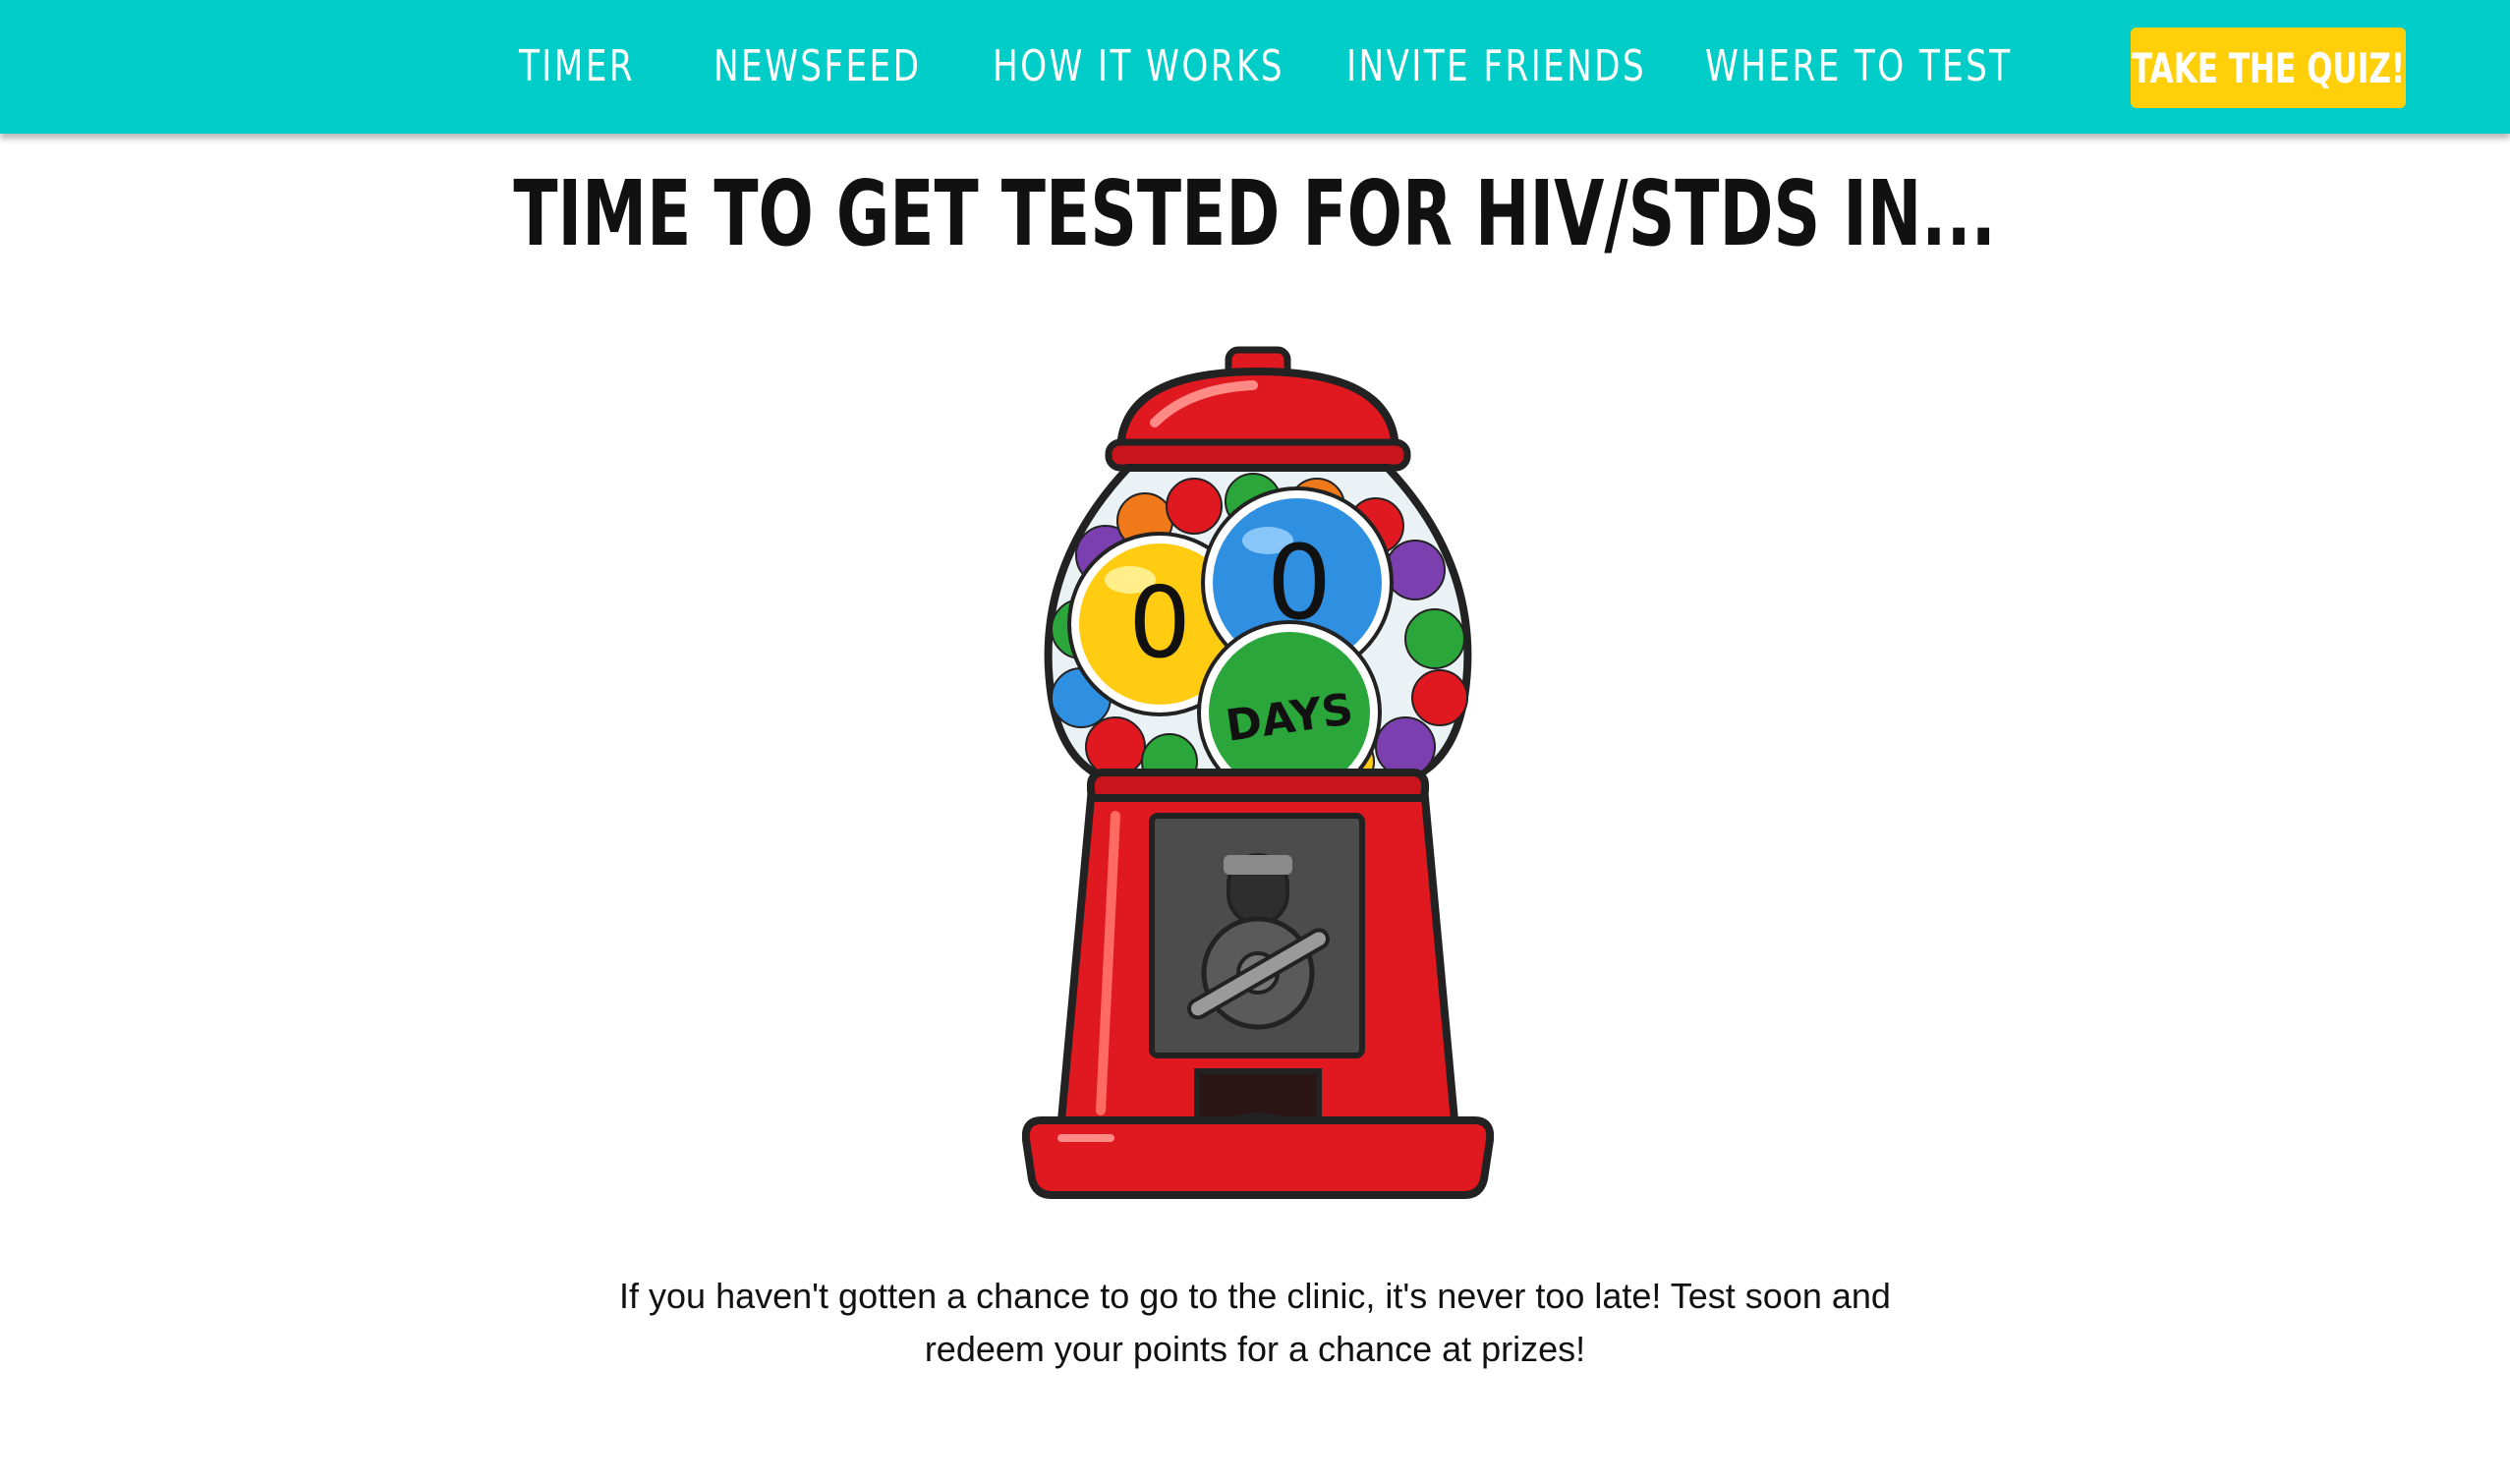  I want to click on gumball-machine-icon: 0 0 DAYS, so click(1258, 772).